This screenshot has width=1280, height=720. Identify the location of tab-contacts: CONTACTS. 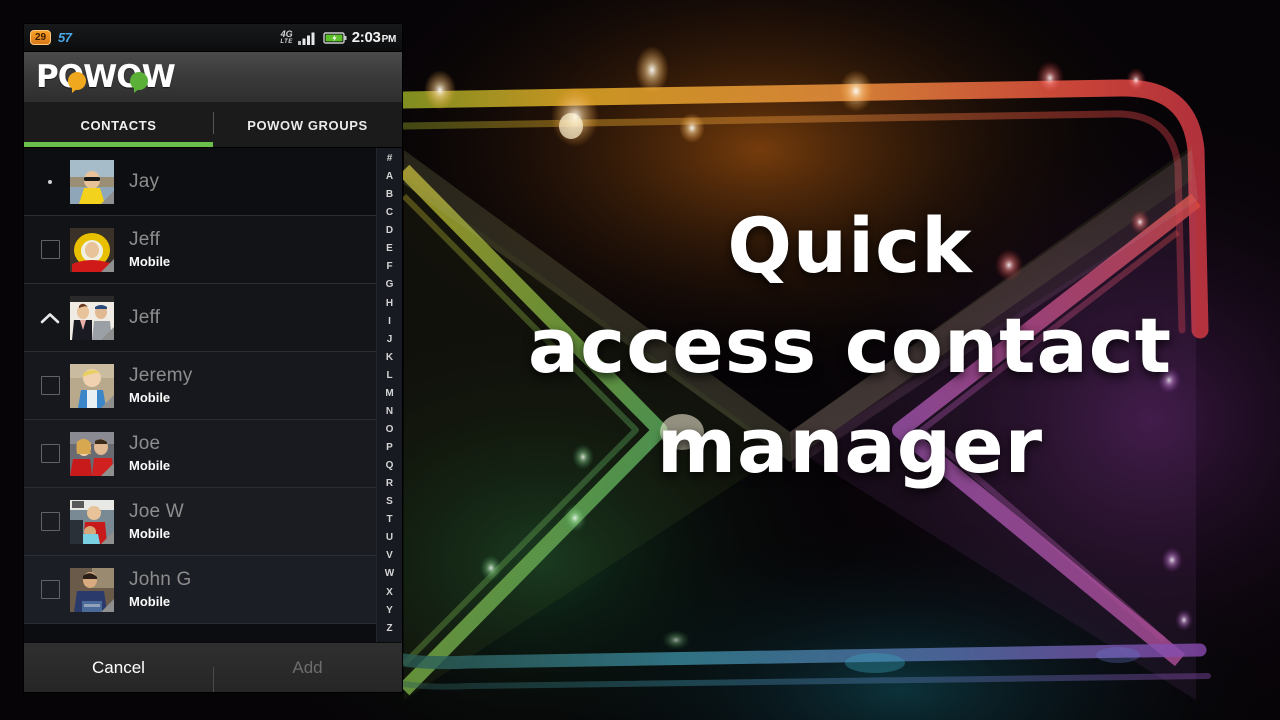
(118, 125).